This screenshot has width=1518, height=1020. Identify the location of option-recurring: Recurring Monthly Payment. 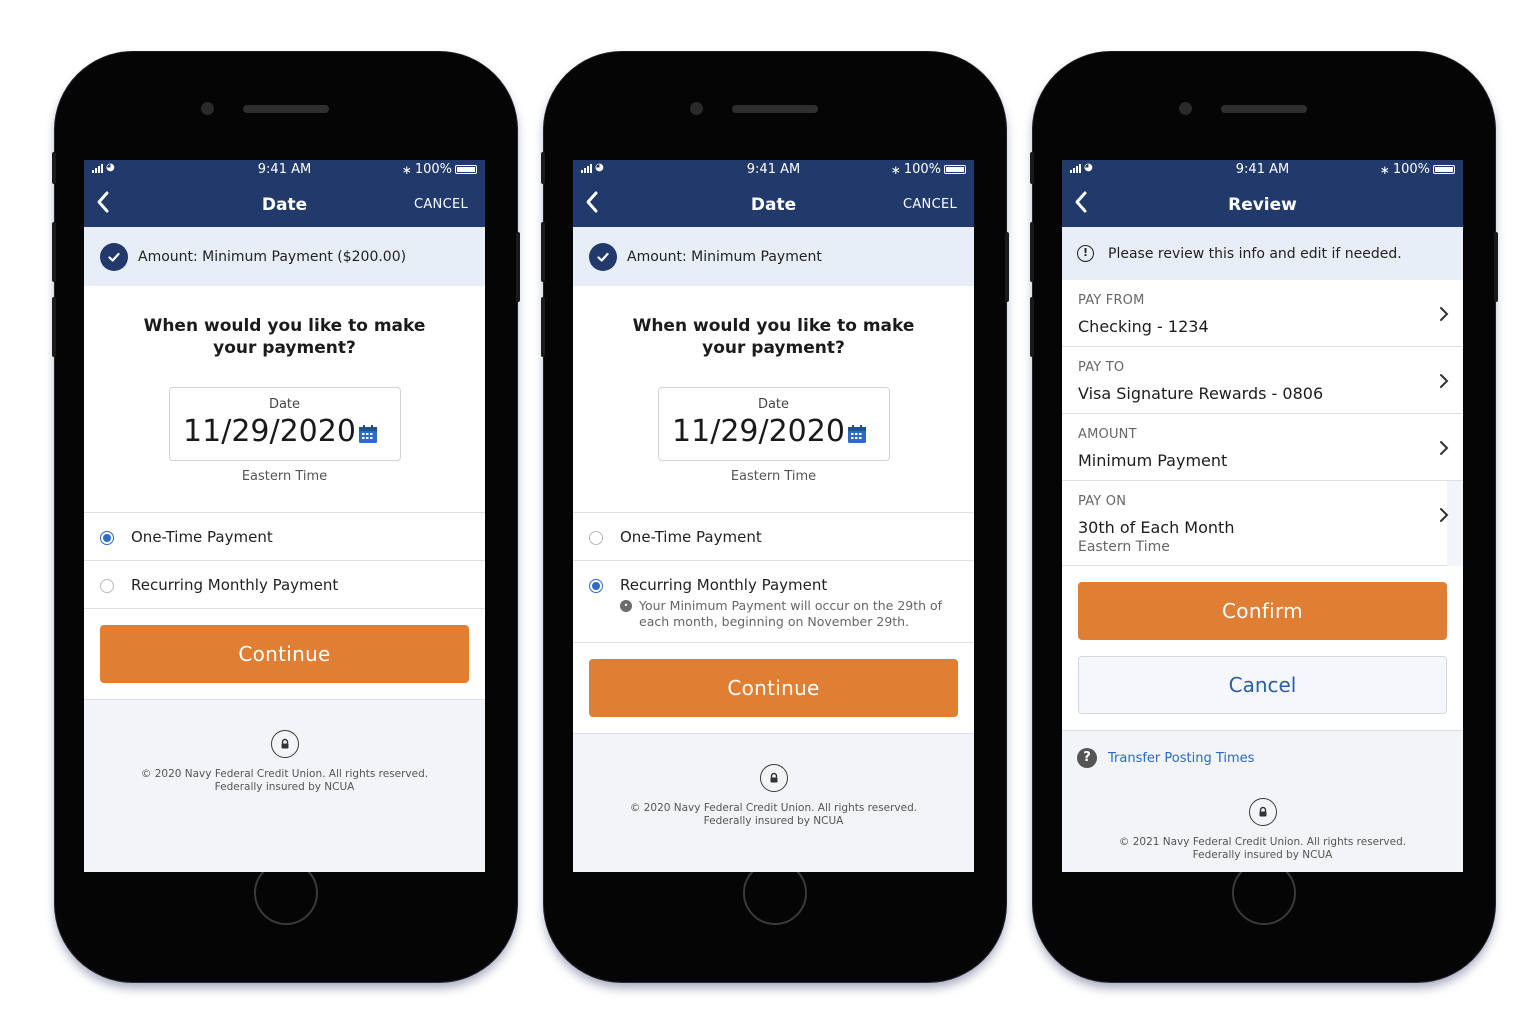
(284, 584).